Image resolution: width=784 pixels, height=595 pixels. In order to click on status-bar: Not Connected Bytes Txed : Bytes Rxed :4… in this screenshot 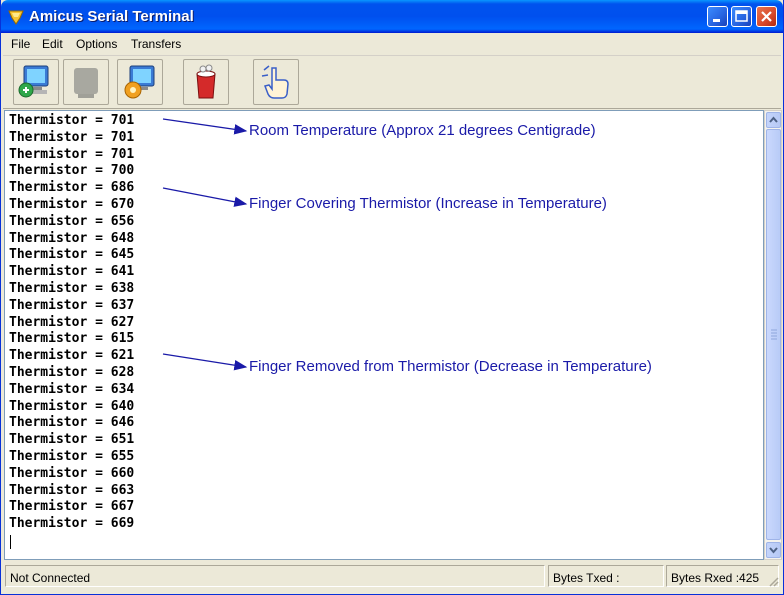, I will do `click(392, 576)`.